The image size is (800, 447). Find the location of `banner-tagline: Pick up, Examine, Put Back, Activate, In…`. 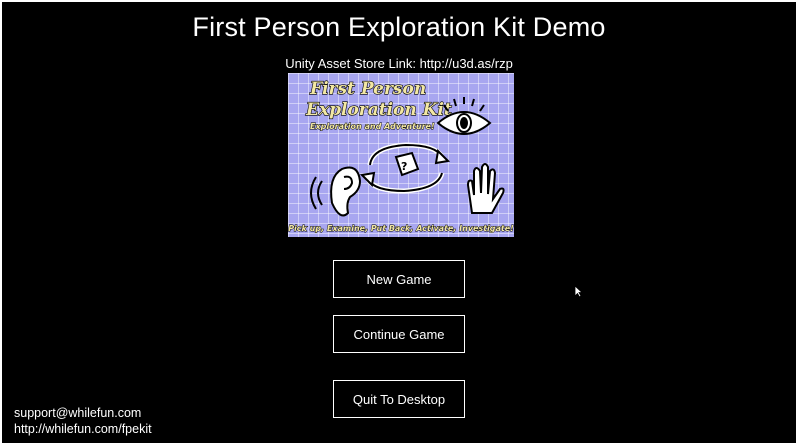

banner-tagline: Pick up, Examine, Put Back, Activate, In… is located at coordinates (401, 228).